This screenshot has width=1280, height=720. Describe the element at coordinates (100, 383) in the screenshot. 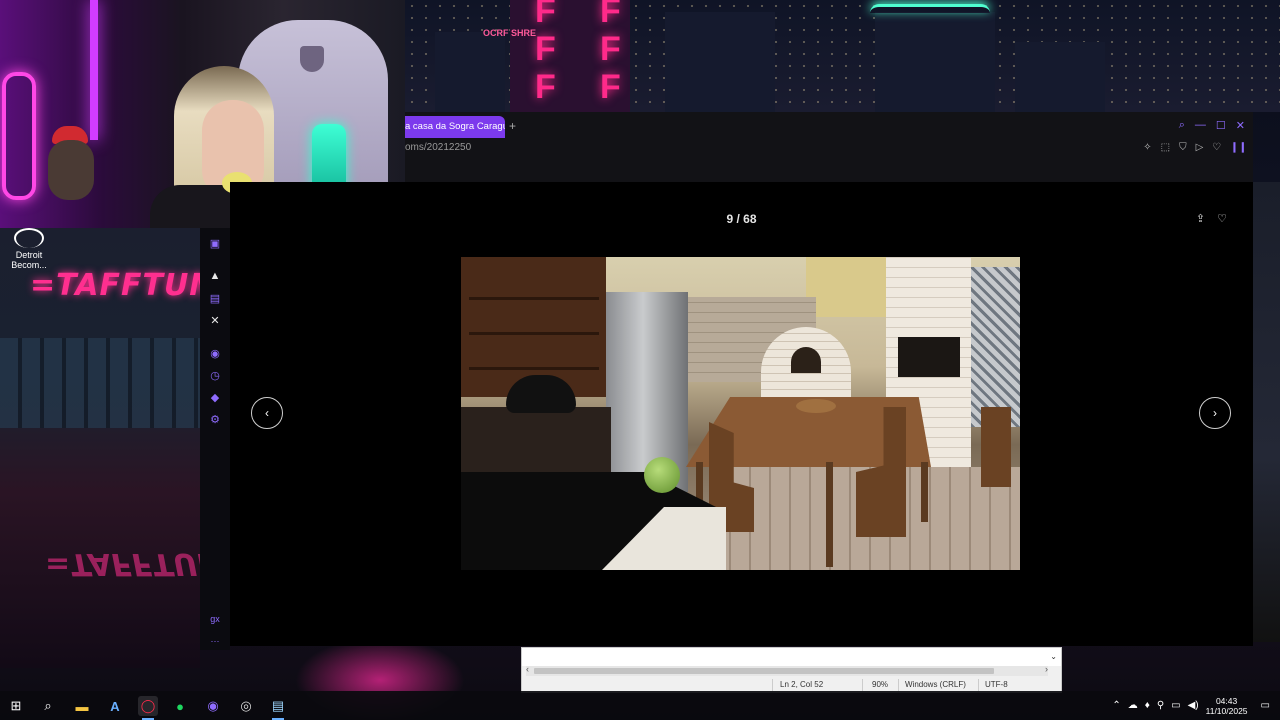

I see `store-front` at that location.